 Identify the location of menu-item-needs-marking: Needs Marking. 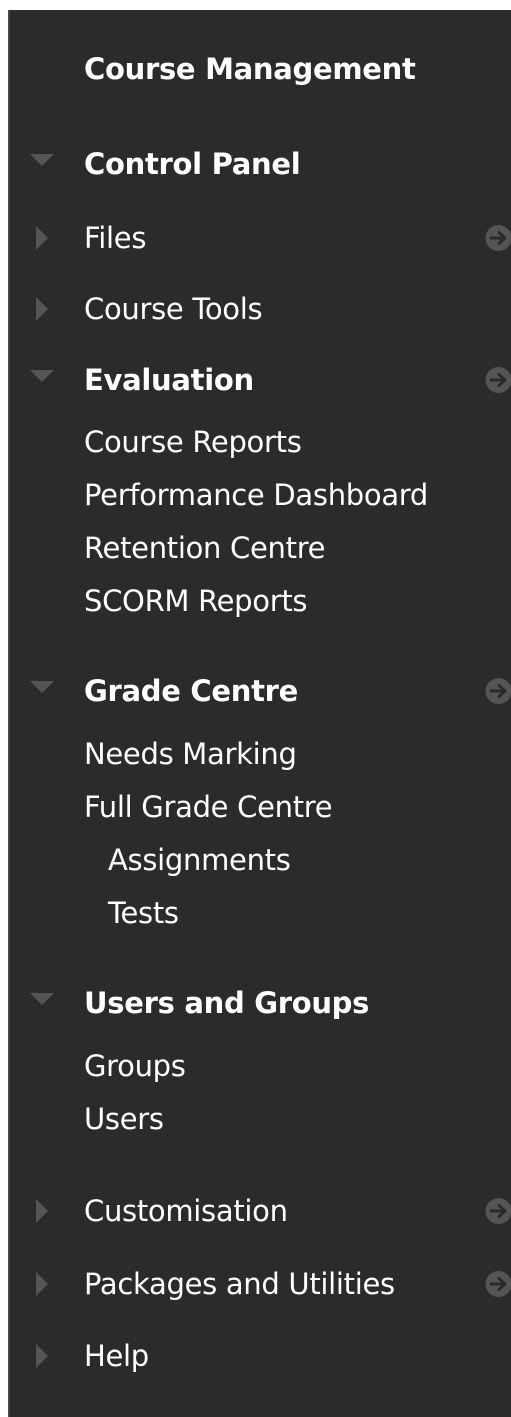
(260, 754).